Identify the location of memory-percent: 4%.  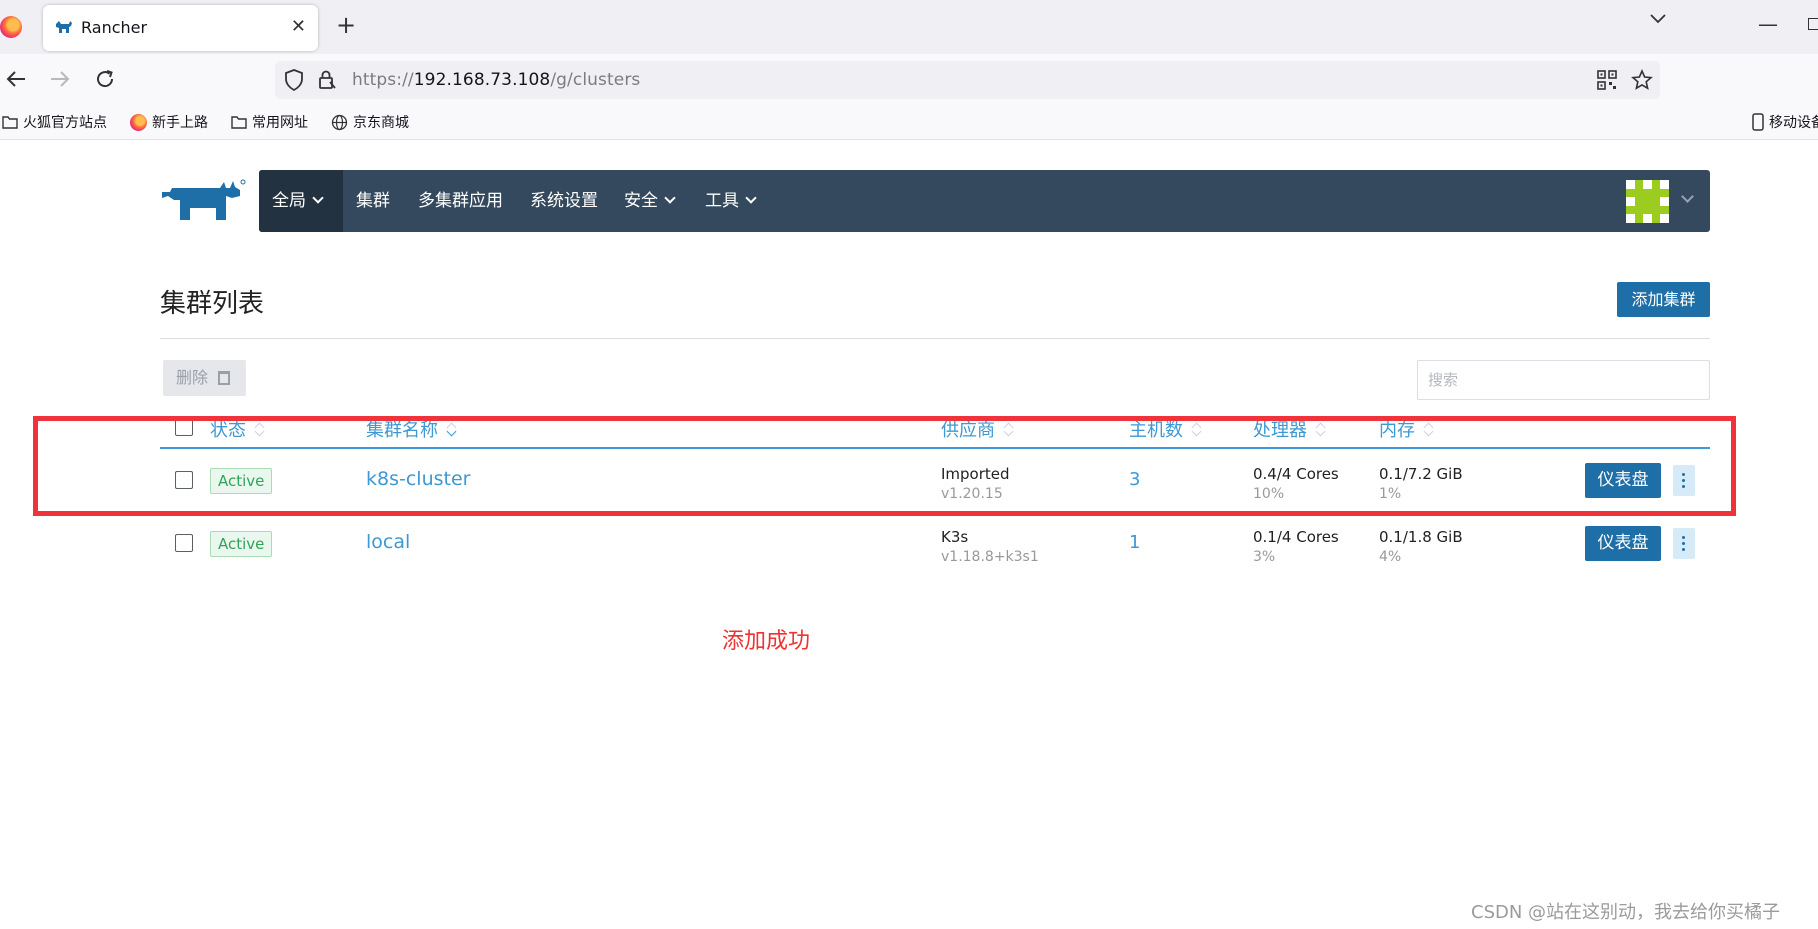
(1390, 557).